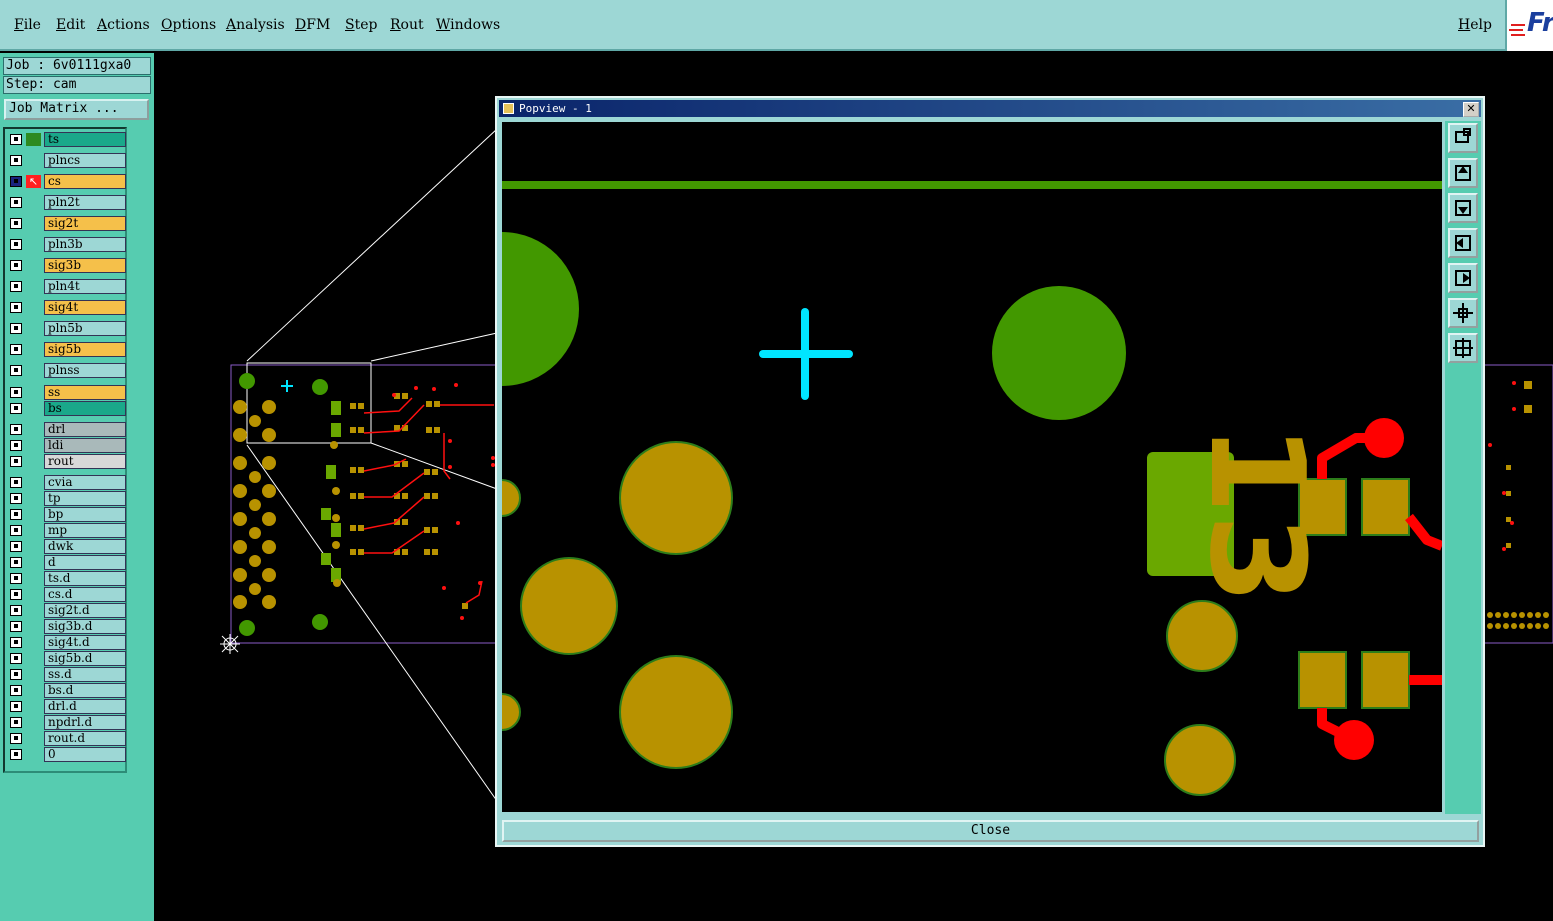 The image size is (1553, 921). I want to click on popview-titlebar: Popview - 1 ✕, so click(990, 108).